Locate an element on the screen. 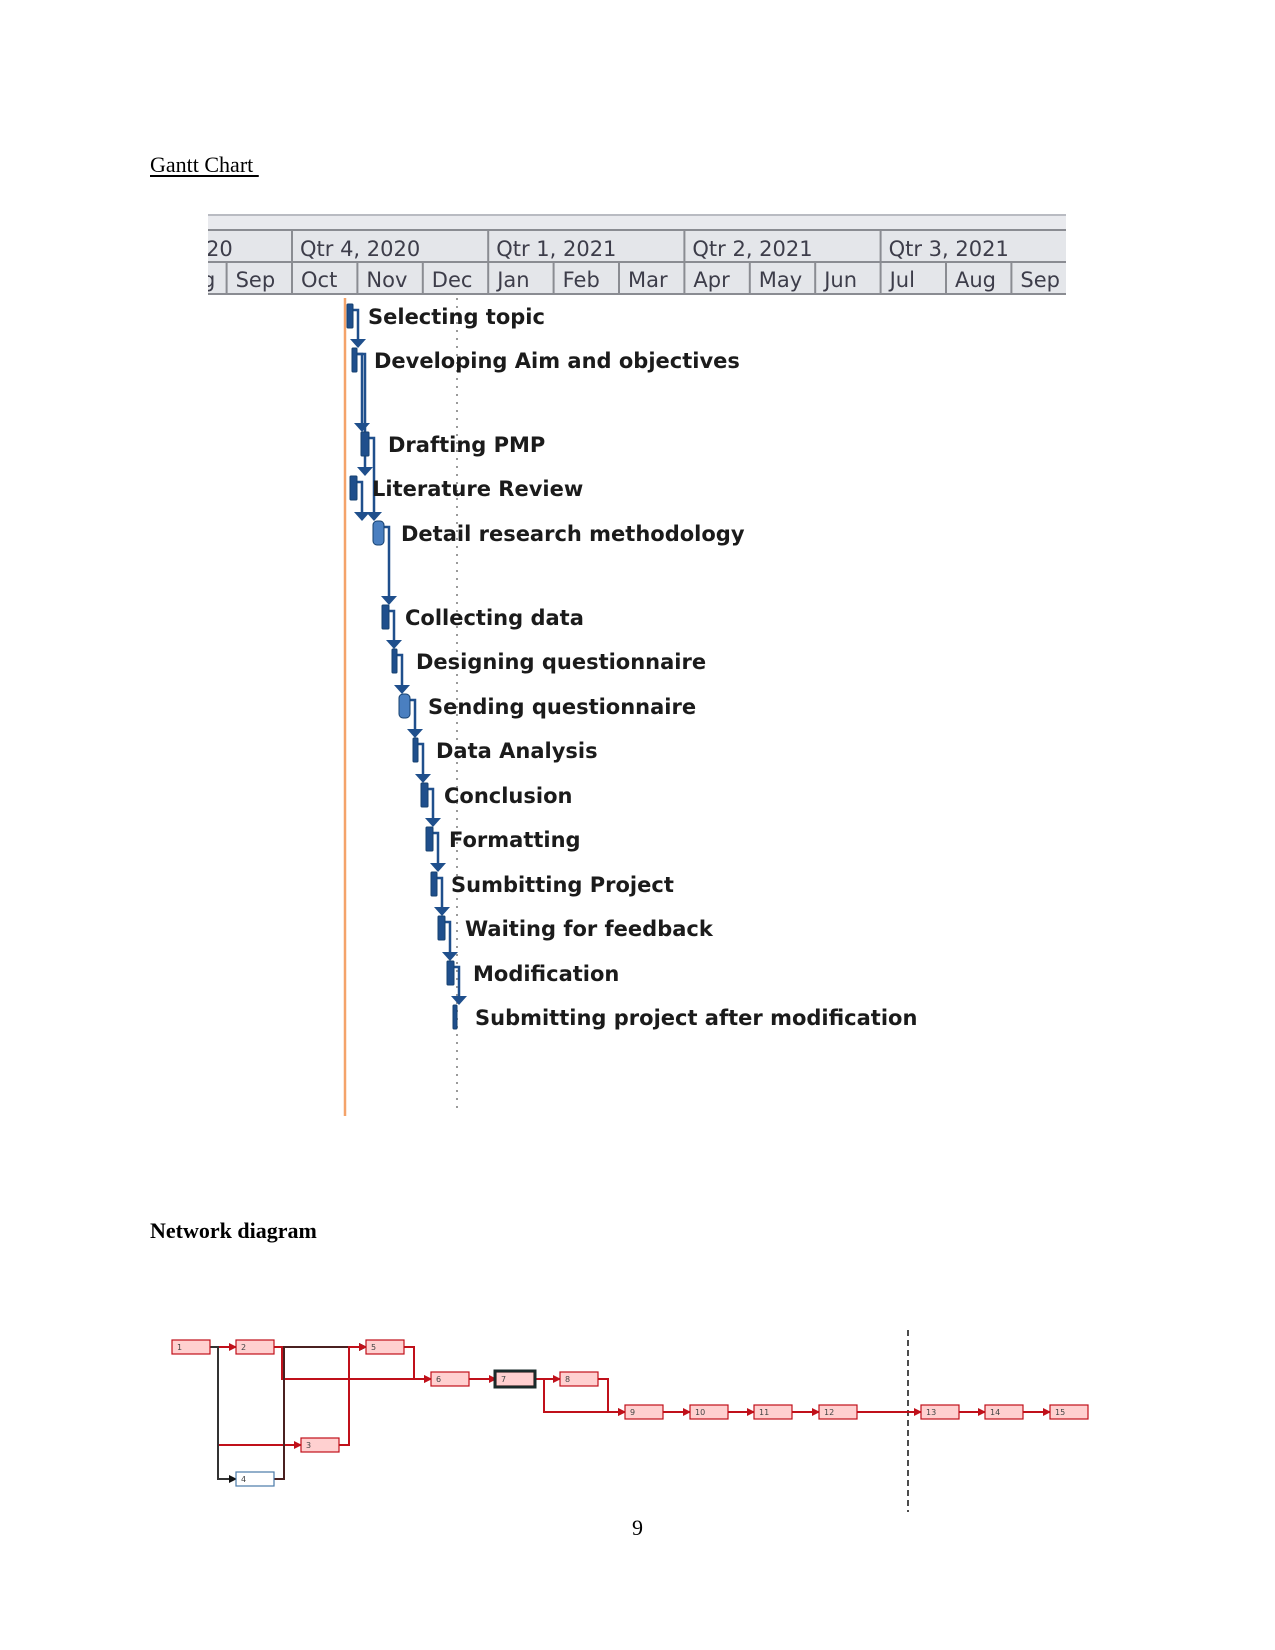  network-node-id: 4 is located at coordinates (243, 1479).